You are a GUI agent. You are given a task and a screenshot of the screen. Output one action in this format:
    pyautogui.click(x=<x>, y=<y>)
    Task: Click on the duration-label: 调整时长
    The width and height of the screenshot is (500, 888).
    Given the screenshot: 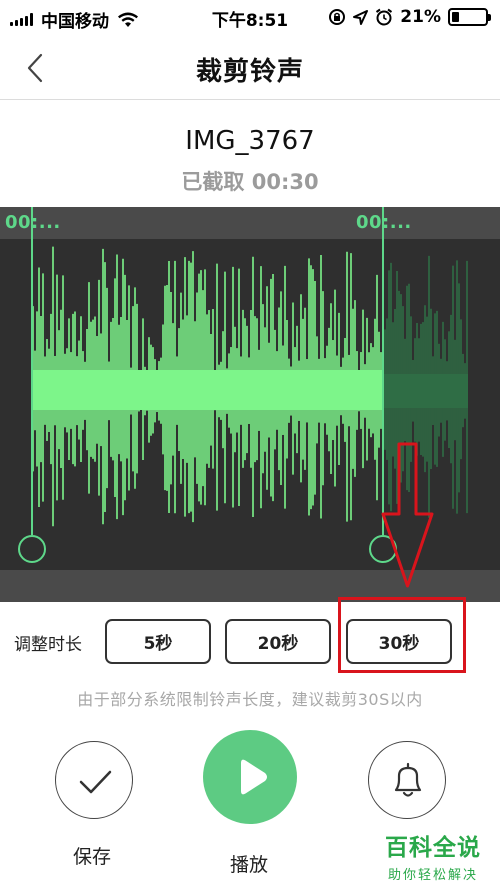 What is the action you would take?
    pyautogui.click(x=48, y=645)
    